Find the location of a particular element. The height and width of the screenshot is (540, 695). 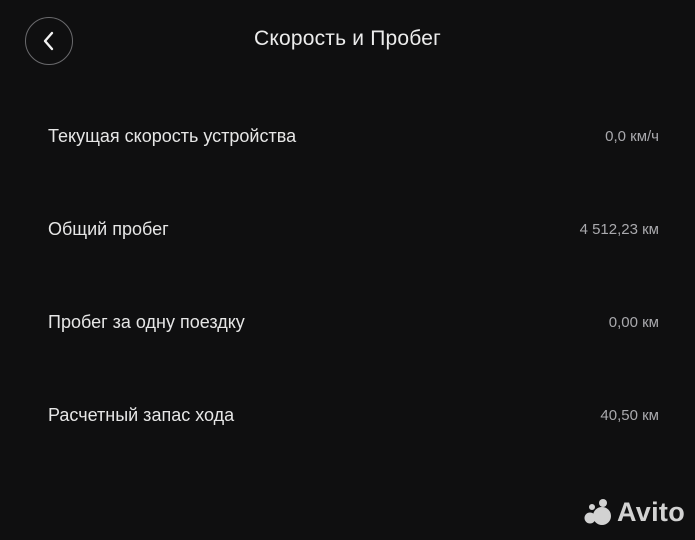

avito-watermark: Avito is located at coordinates (633, 512).